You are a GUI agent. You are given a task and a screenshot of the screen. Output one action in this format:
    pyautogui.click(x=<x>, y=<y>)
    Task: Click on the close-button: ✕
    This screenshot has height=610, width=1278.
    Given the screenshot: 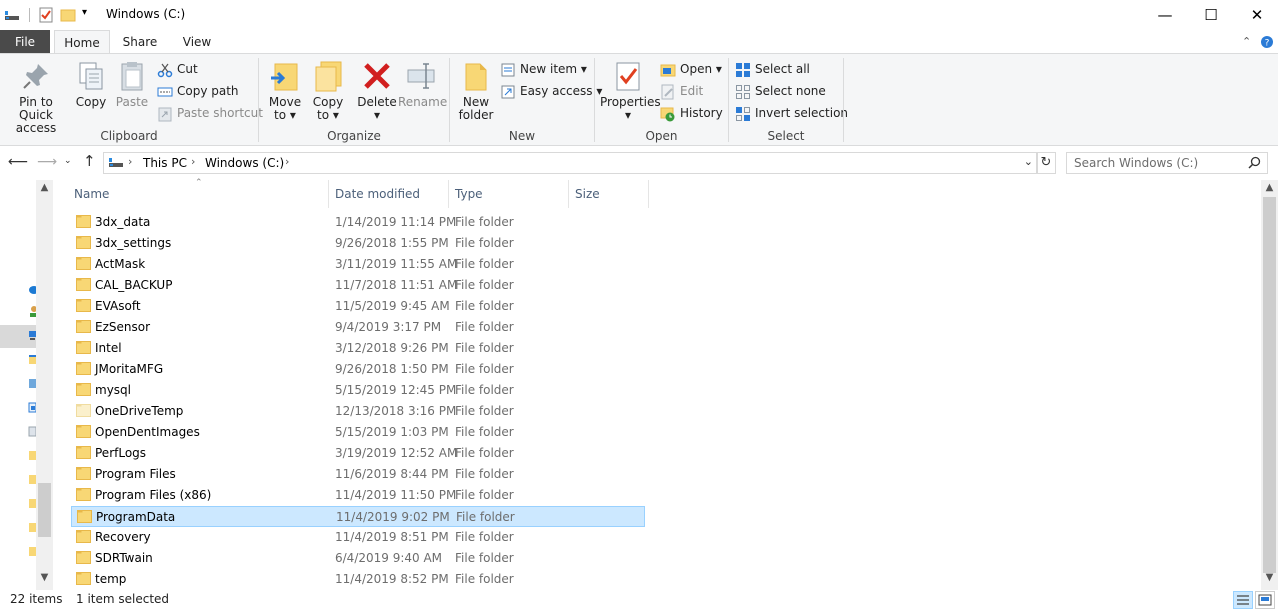 What is the action you would take?
    pyautogui.click(x=1256, y=15)
    